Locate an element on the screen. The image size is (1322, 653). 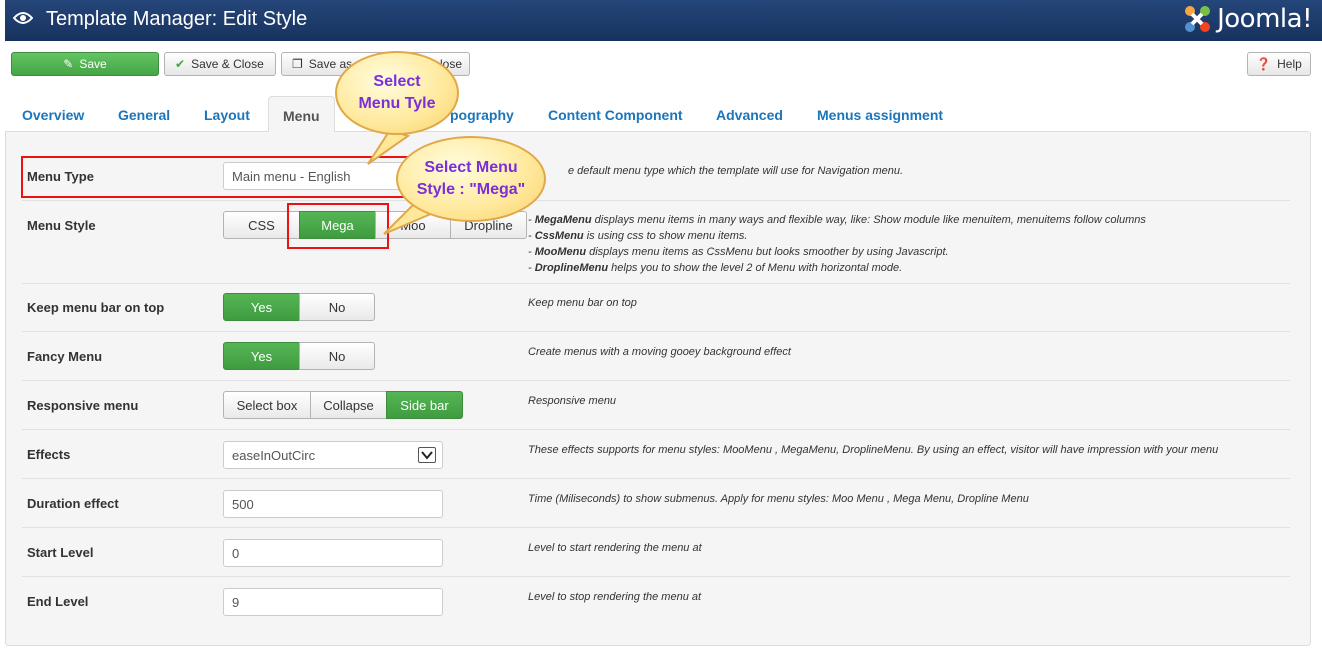
keep-top-desc: Keep menu bar on top is located at coordinates (582, 303).